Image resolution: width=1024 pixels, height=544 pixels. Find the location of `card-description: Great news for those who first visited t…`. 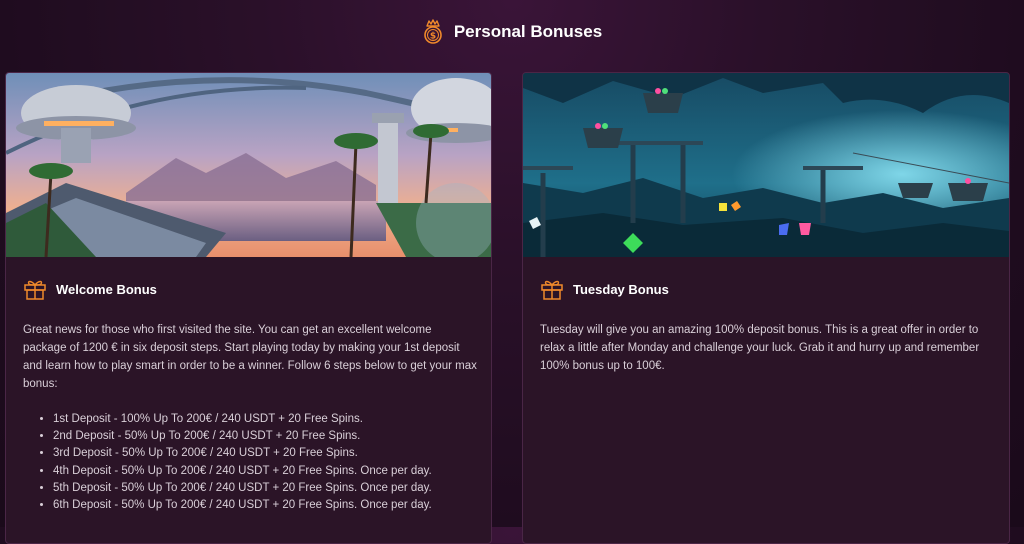

card-description: Great news for those who first visited t… is located at coordinates (250, 357).